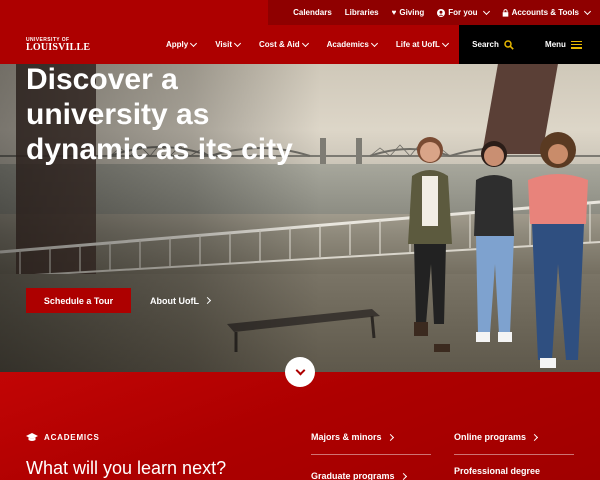  I want to click on about-uofl-link: About UofL, so click(181, 300).